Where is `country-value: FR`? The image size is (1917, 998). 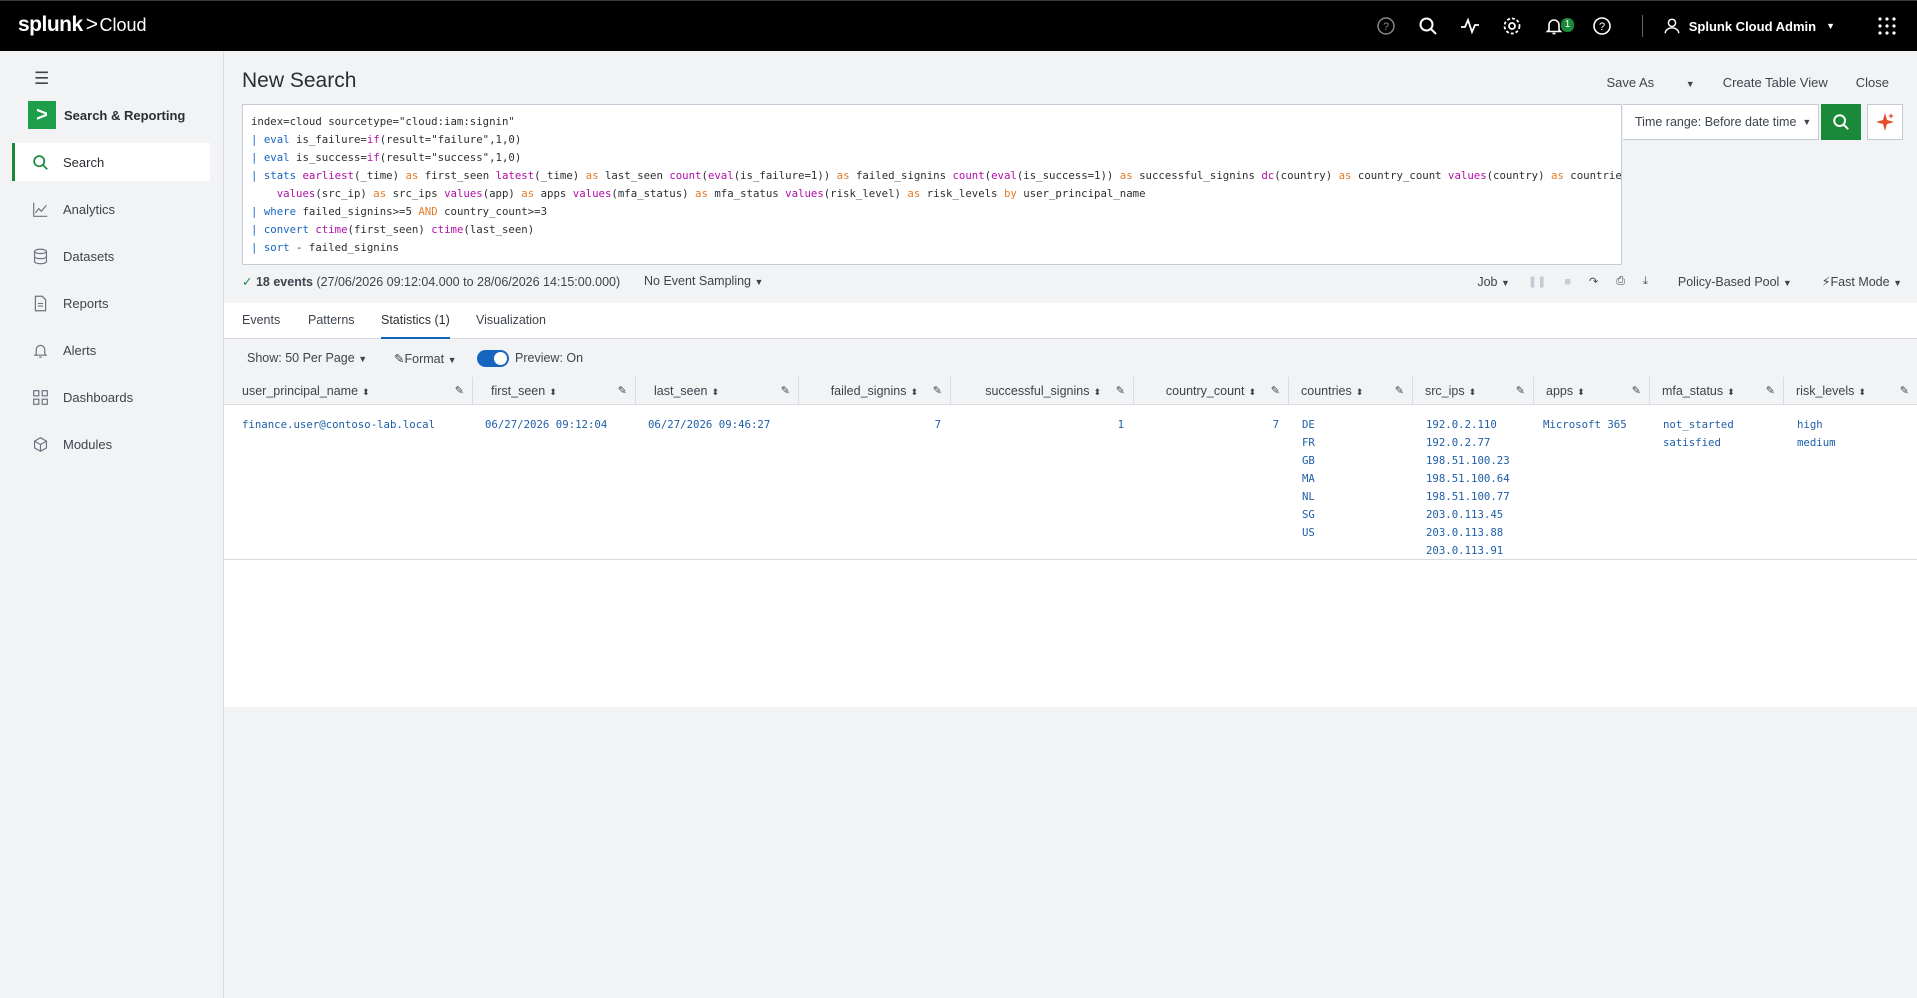 country-value: FR is located at coordinates (1308, 443).